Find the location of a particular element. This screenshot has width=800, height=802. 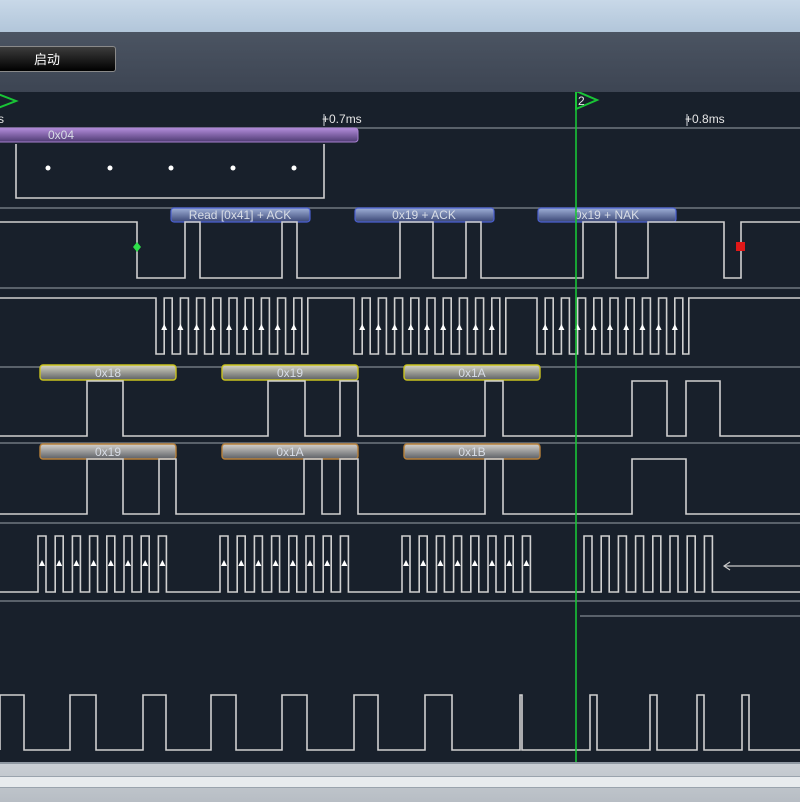

start-button: 启动 is located at coordinates (58, 59).